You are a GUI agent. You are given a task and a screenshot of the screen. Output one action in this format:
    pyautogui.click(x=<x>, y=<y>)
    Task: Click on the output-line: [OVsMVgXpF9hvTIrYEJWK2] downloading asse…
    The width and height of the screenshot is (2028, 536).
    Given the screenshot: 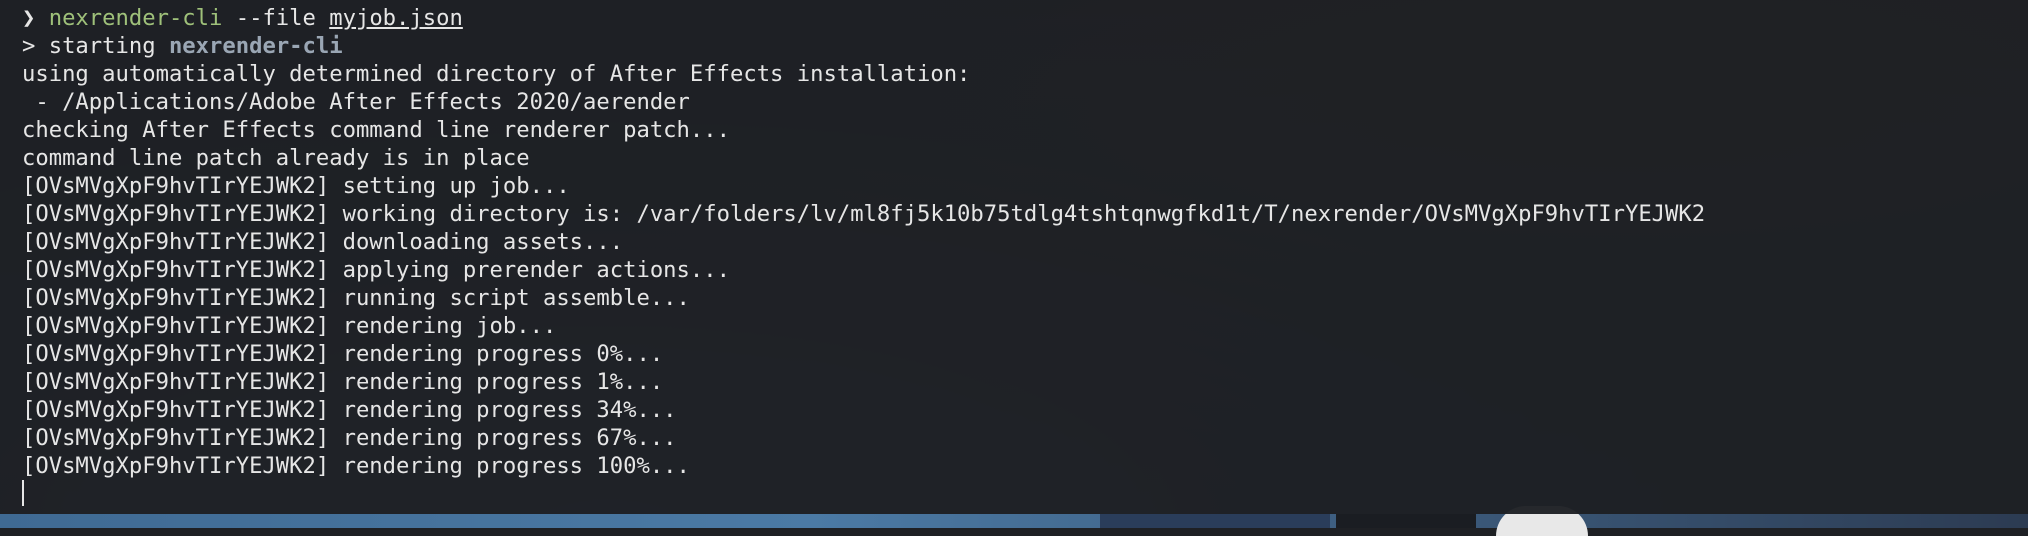 What is the action you would take?
    pyautogui.click(x=323, y=242)
    